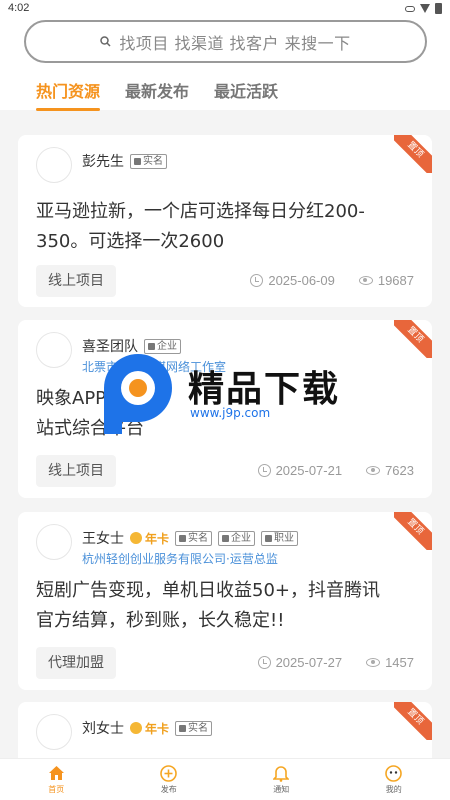  What do you see at coordinates (246, 90) in the screenshot?
I see `tab-recent-active: 最近活跃` at bounding box center [246, 90].